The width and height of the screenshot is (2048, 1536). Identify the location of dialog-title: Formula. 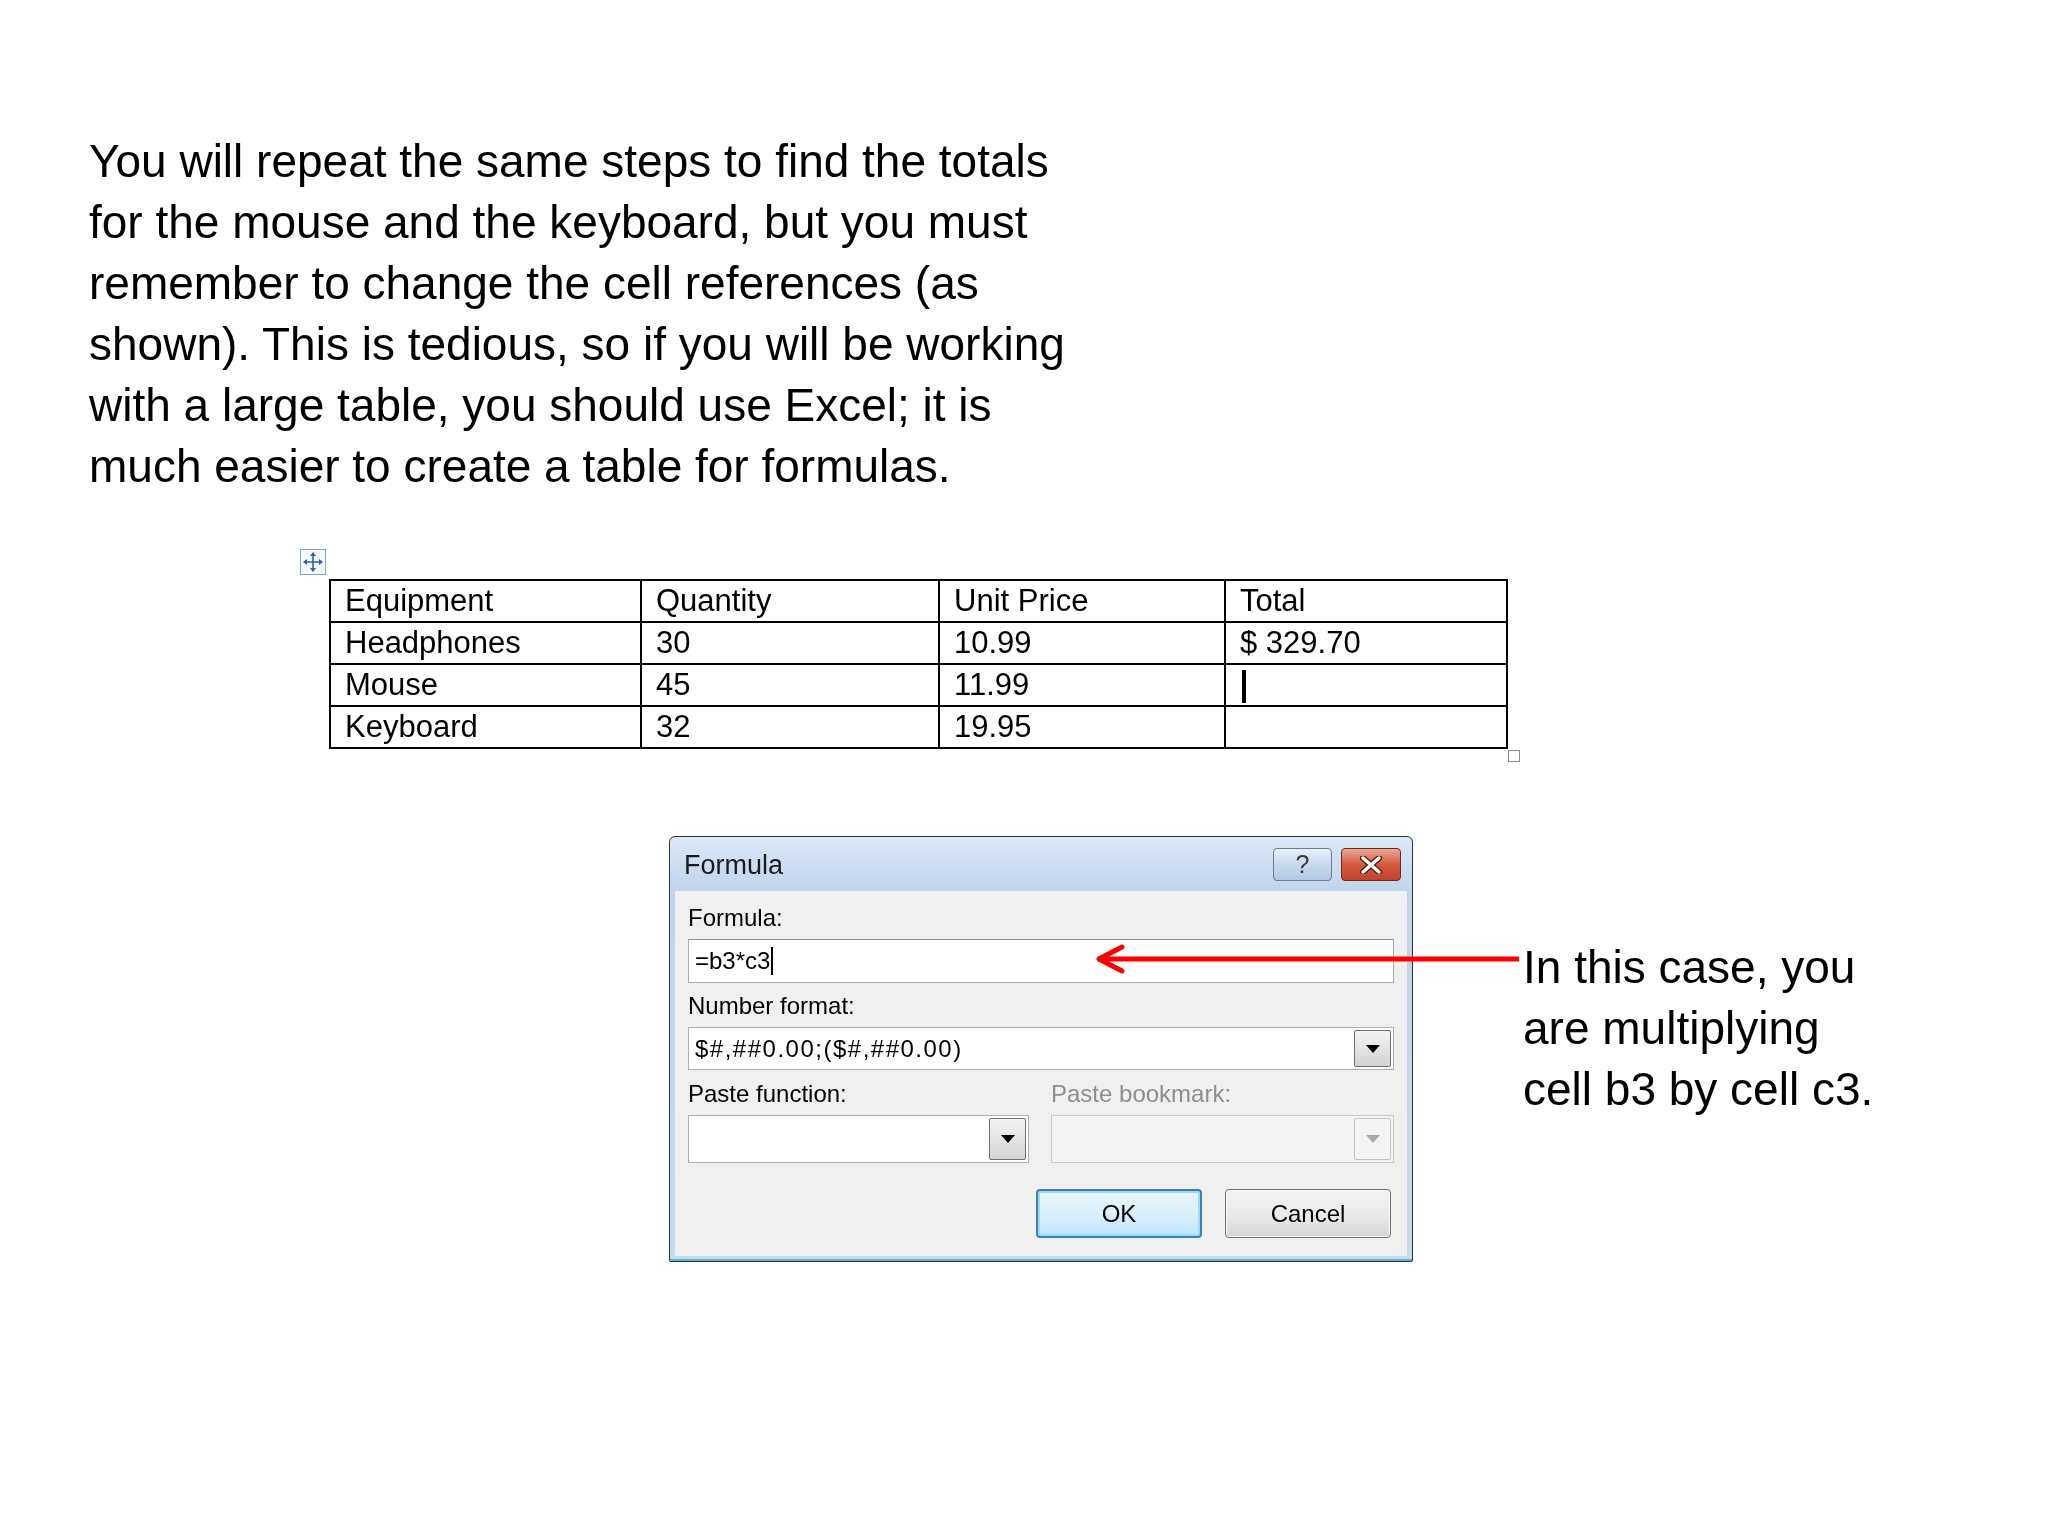
(734, 865).